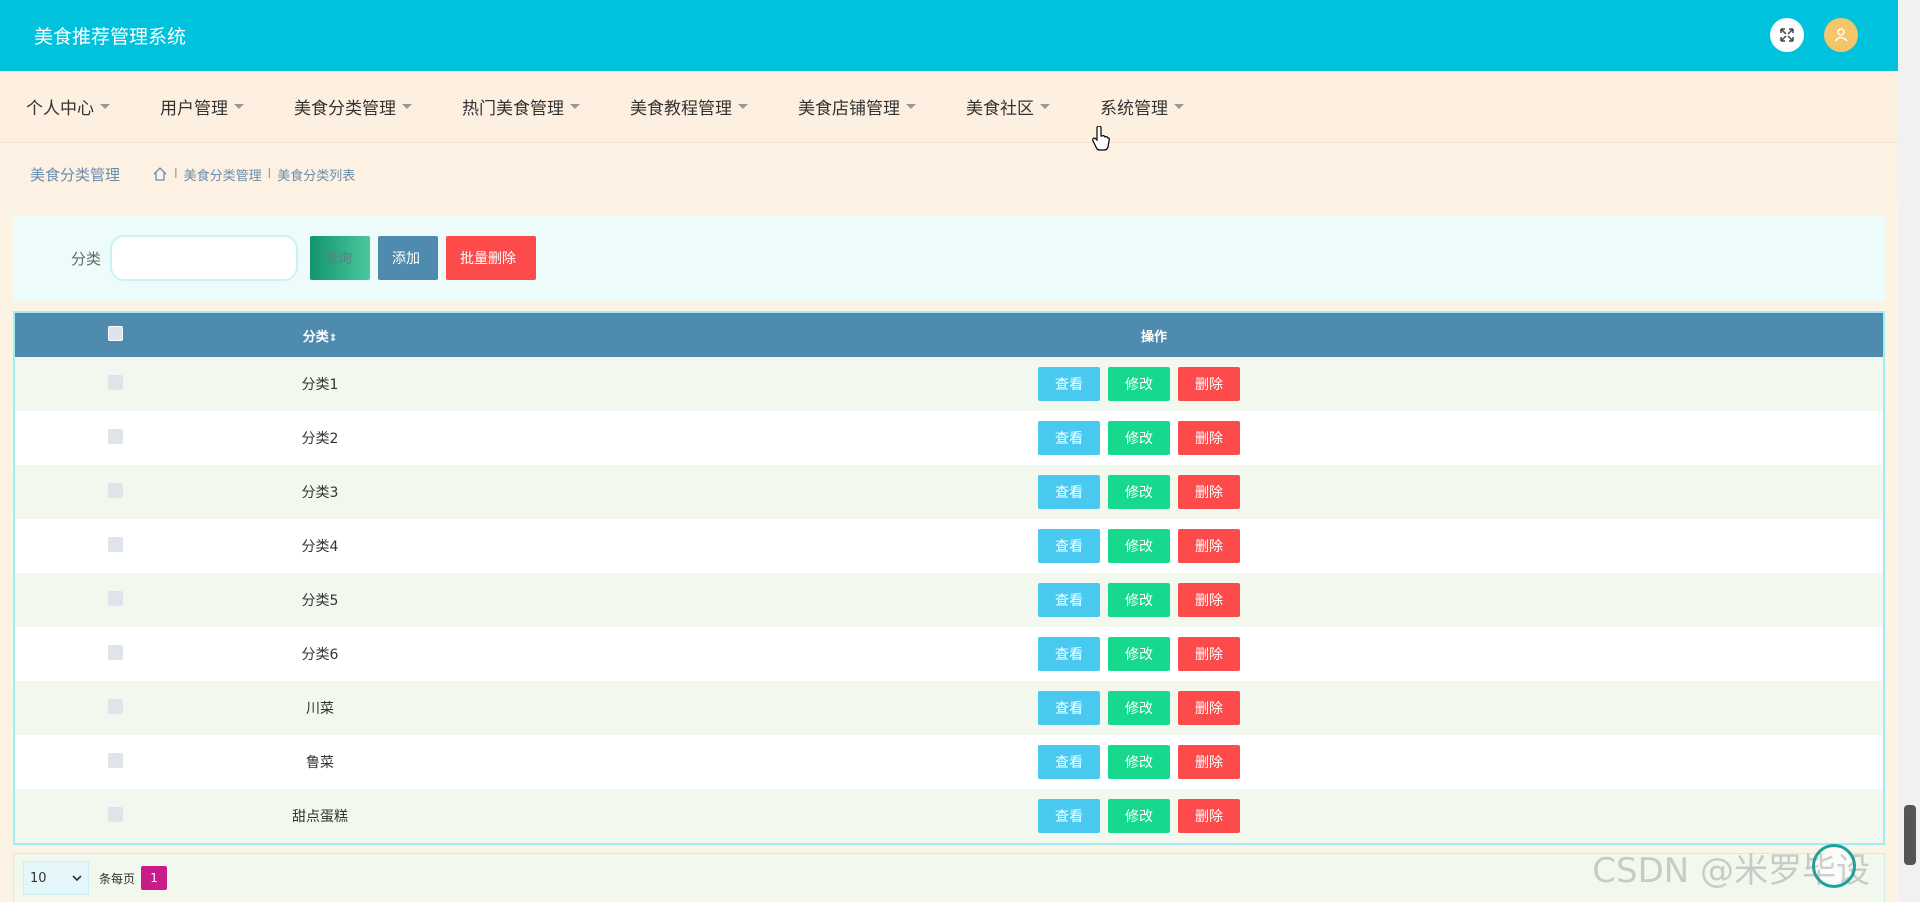  Describe the element at coordinates (949, 384) in the screenshot. I see `table-row: 分类1 查看 修改 删除` at that location.